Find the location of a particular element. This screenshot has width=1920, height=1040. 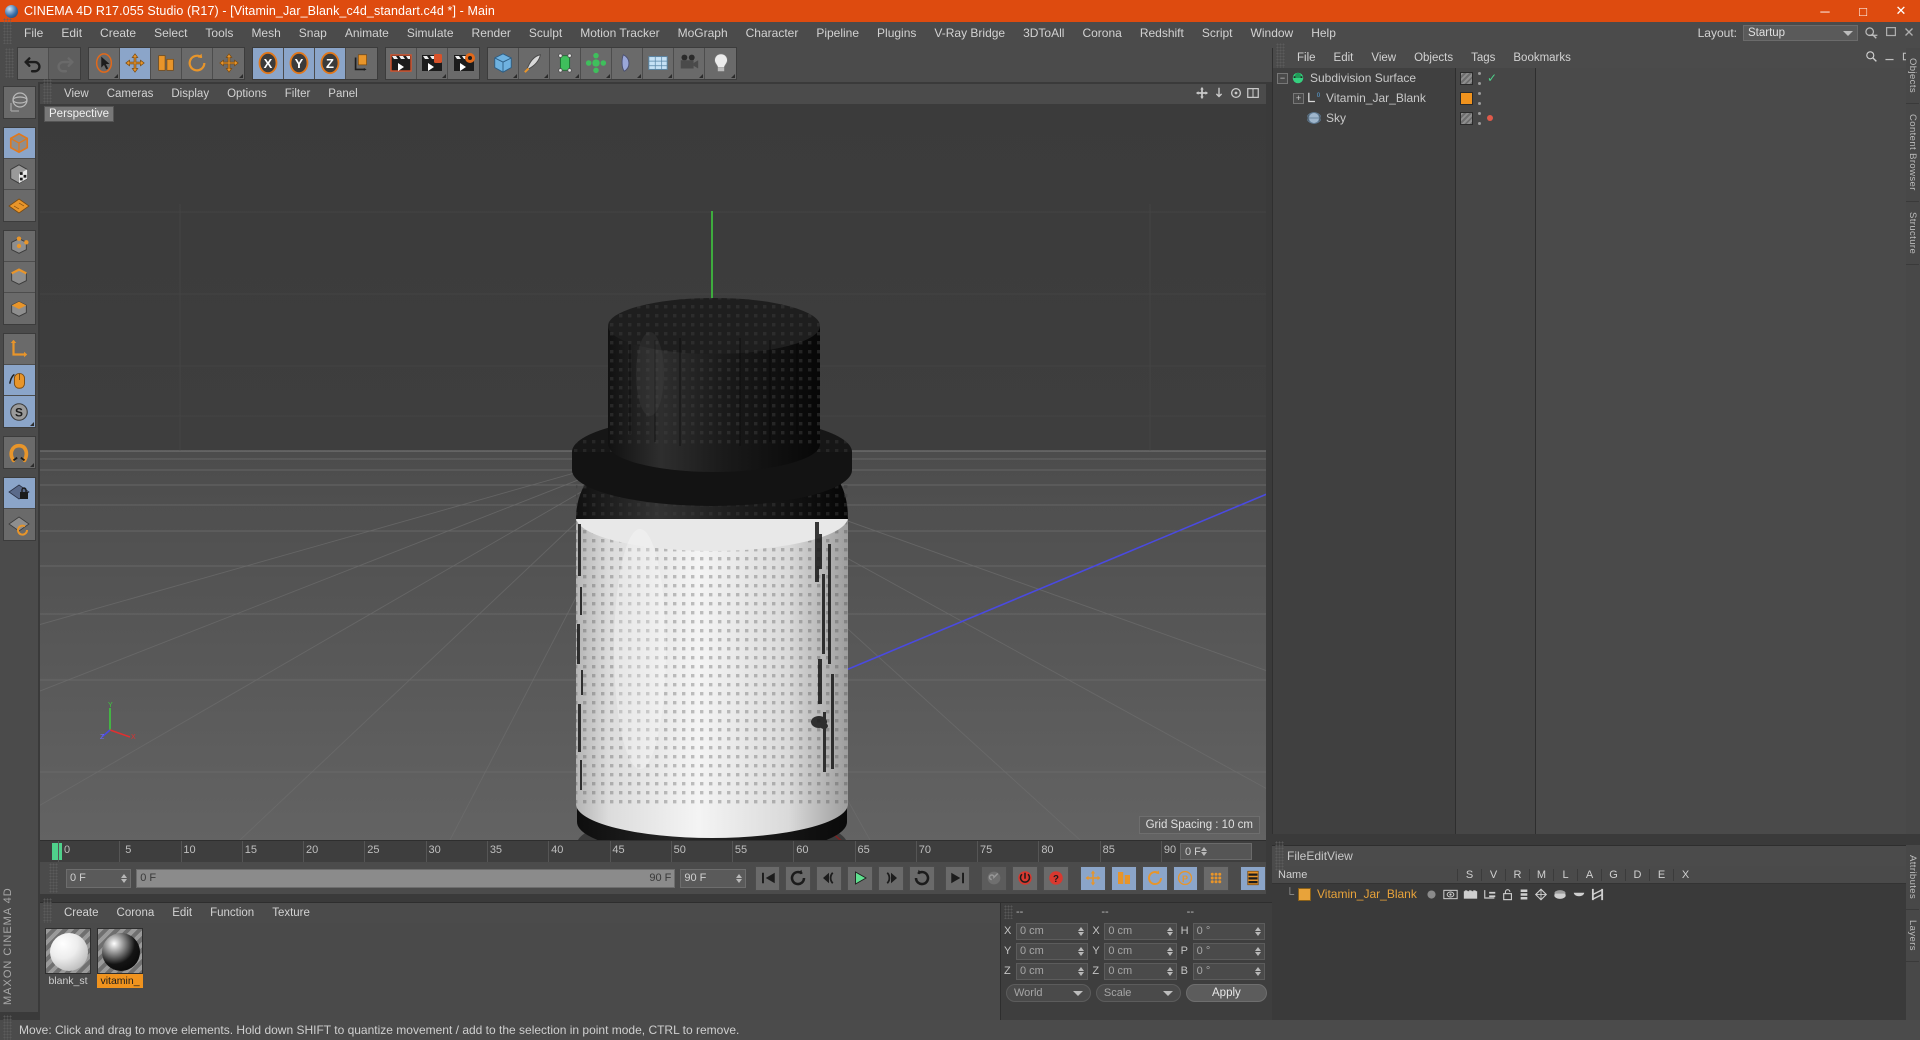

object-menu-item-objects: Objects is located at coordinates (1433, 58).